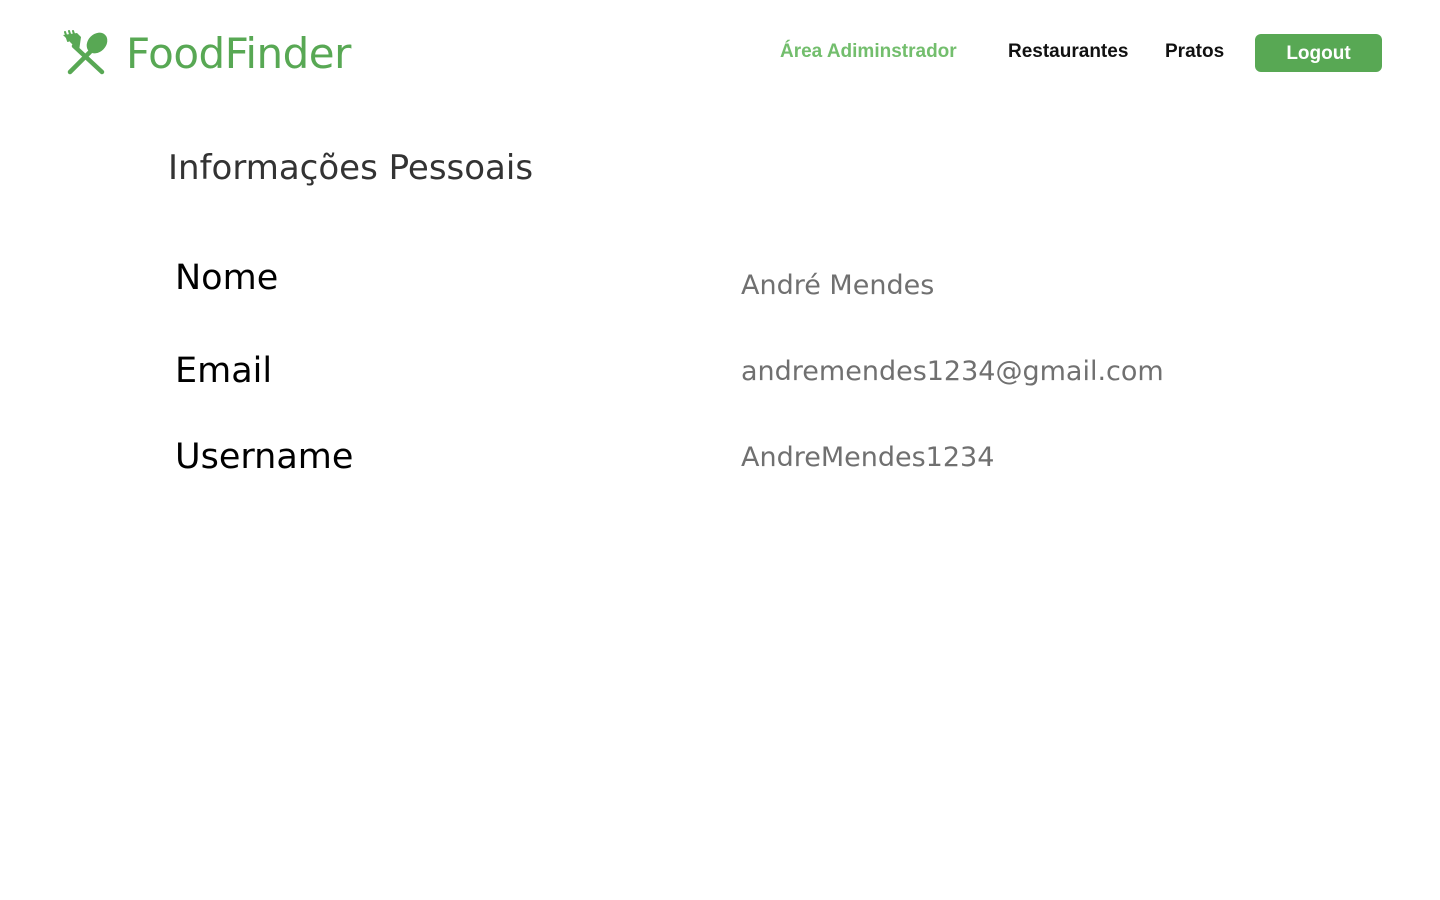 This screenshot has height=900, width=1440. I want to click on nav-link-admin-area: Área Adiminstrador, so click(868, 53).